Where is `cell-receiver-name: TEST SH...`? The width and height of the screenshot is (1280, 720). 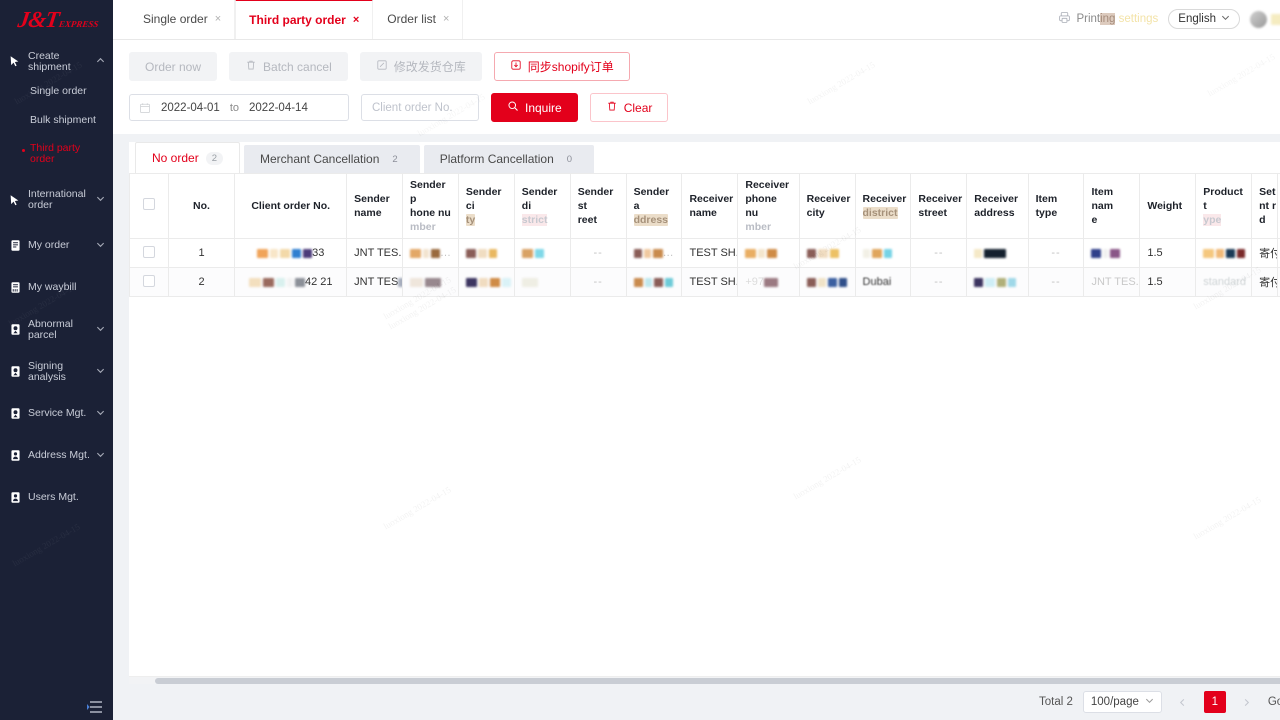 cell-receiver-name: TEST SH... is located at coordinates (710, 282).